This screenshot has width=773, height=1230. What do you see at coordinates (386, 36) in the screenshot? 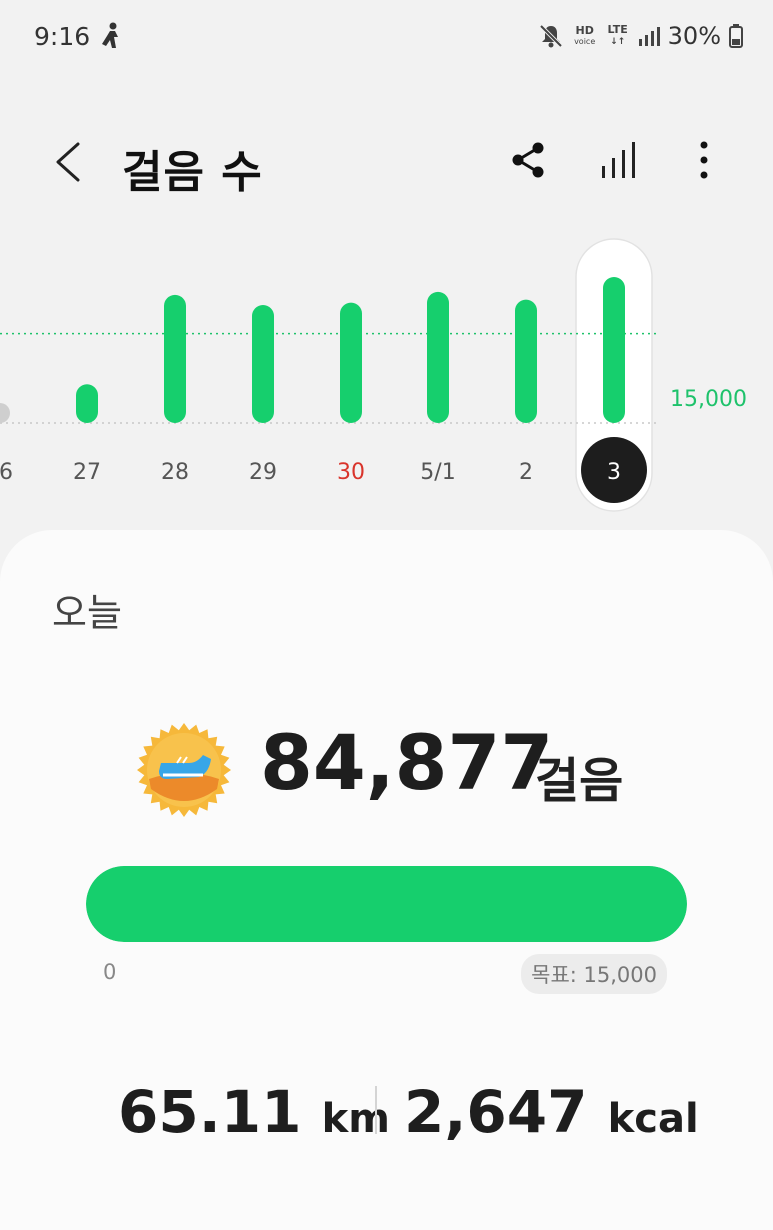
I see `status-bar: 9:16 HD voice LTE ↓↑ 30%` at bounding box center [386, 36].